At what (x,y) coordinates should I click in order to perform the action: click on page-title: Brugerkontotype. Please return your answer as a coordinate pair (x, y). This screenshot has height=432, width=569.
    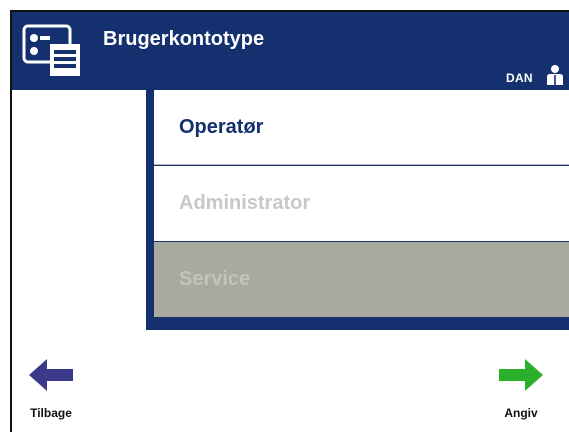
    Looking at the image, I should click on (184, 39).